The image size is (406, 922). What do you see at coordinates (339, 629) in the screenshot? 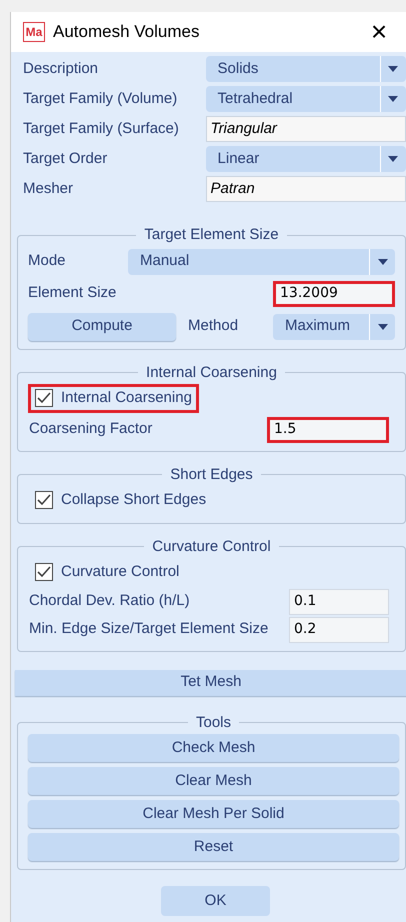
I see `input-field: 0.2` at bounding box center [339, 629].